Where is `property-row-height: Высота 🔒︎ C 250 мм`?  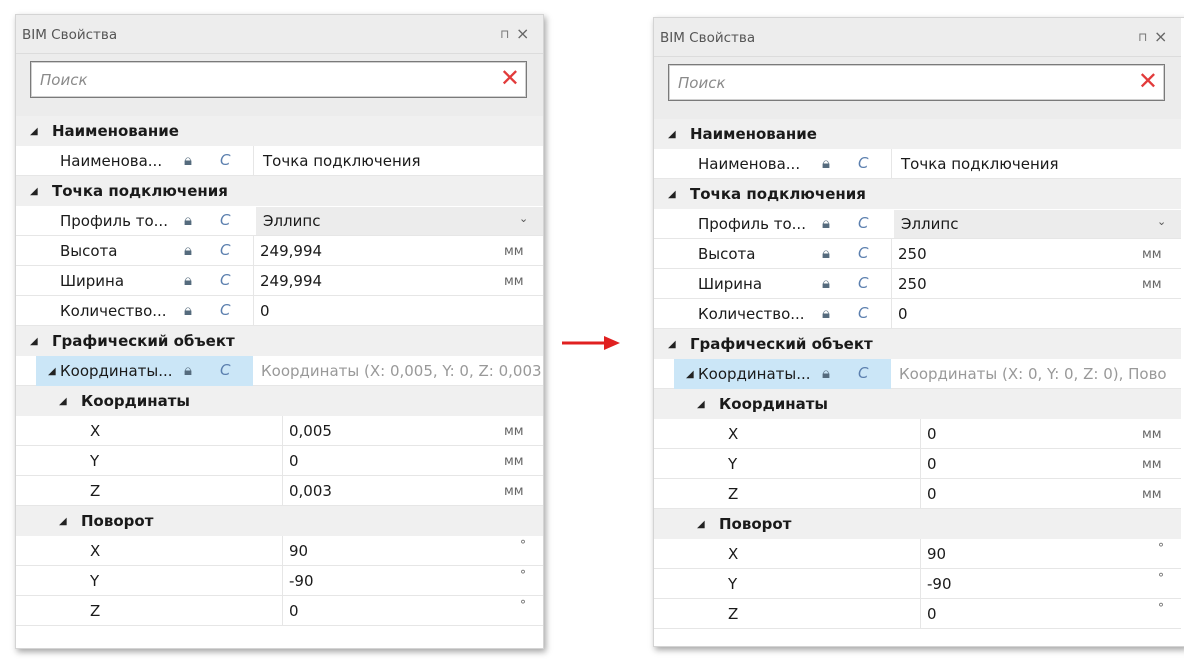
property-row-height: Высота 🔒︎ C 250 мм is located at coordinates (917, 254).